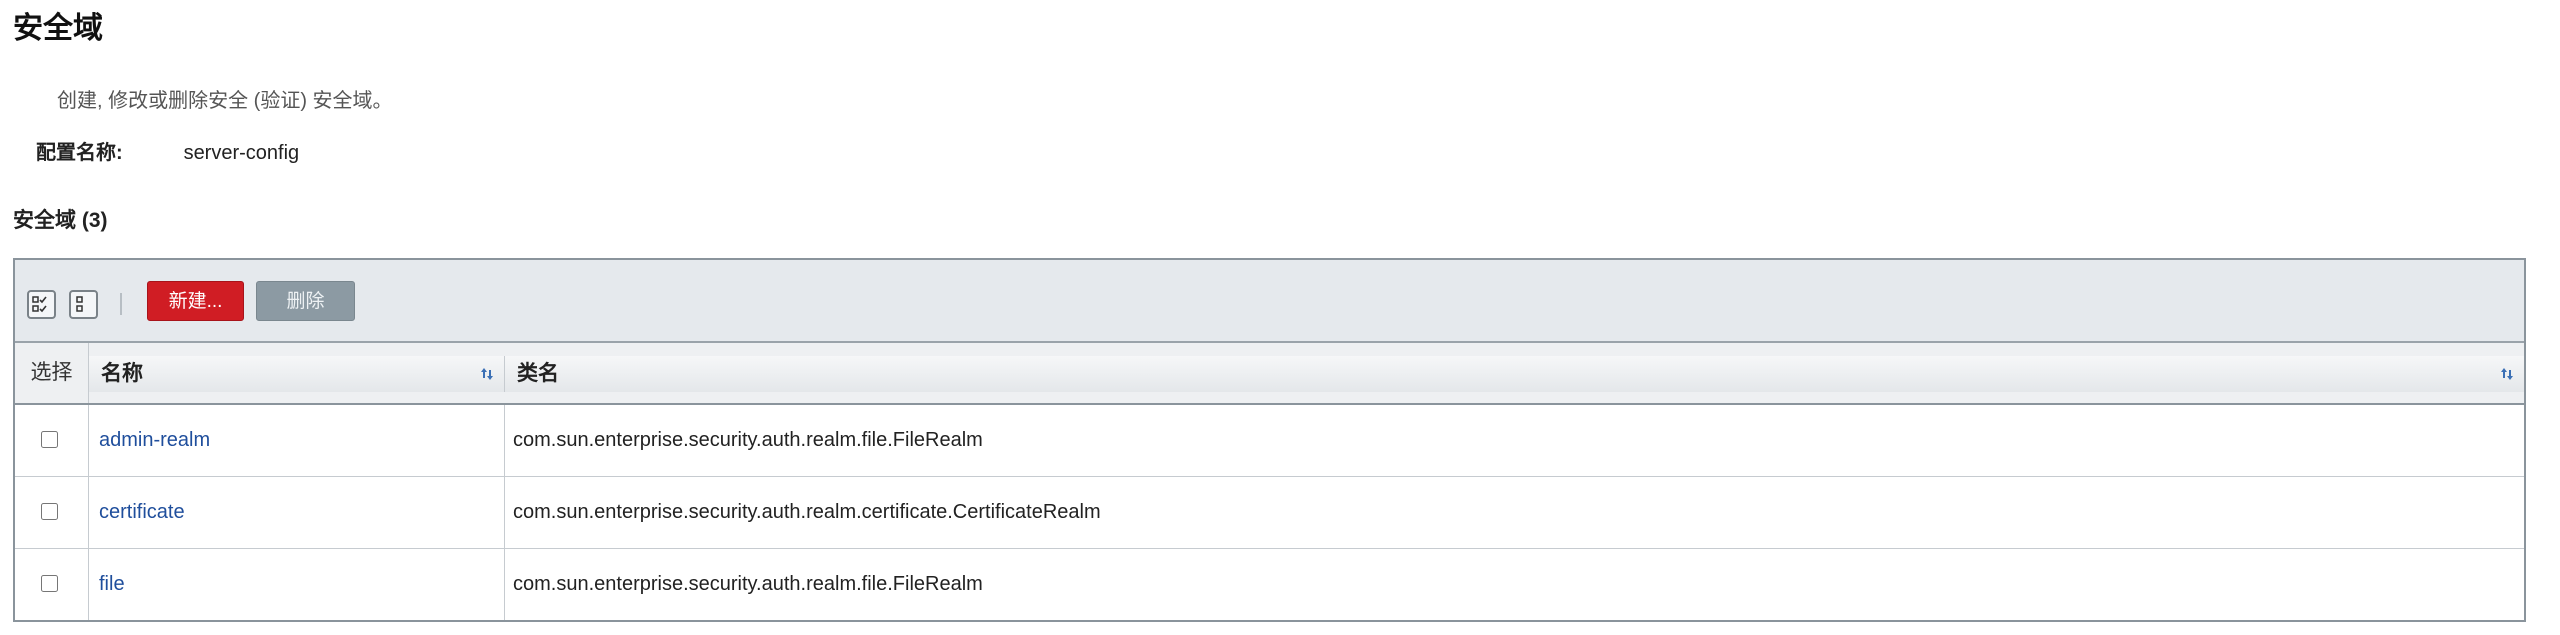  Describe the element at coordinates (297, 512) in the screenshot. I see `row-name-cell: certificate` at that location.